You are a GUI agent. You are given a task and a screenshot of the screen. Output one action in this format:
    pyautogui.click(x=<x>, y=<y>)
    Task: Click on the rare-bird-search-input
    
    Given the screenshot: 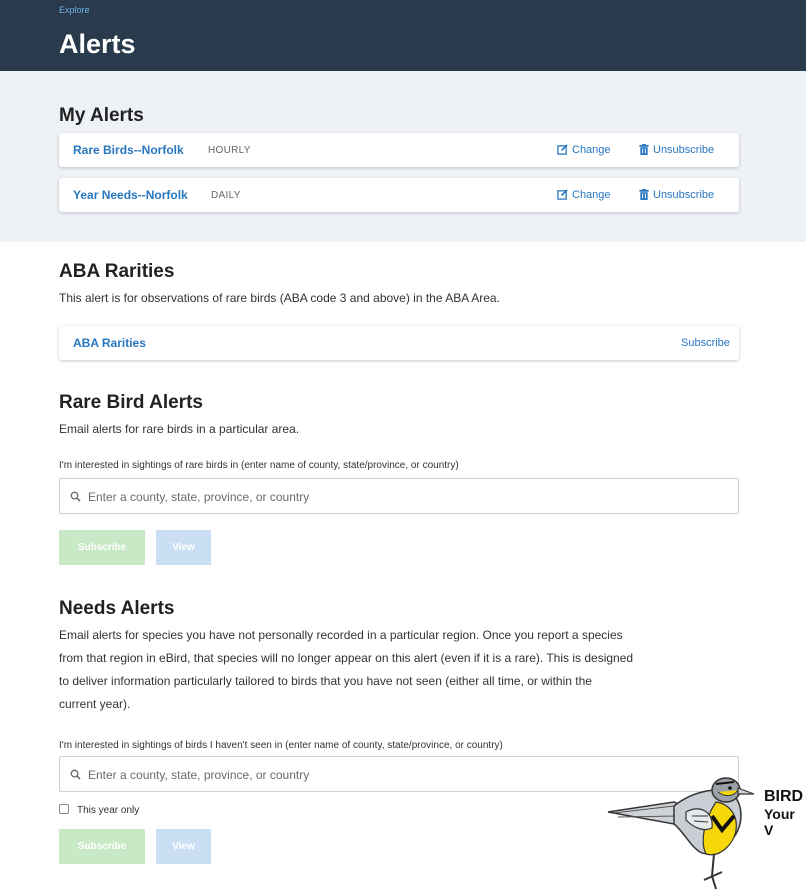 What is the action you would take?
    pyautogui.click(x=408, y=497)
    